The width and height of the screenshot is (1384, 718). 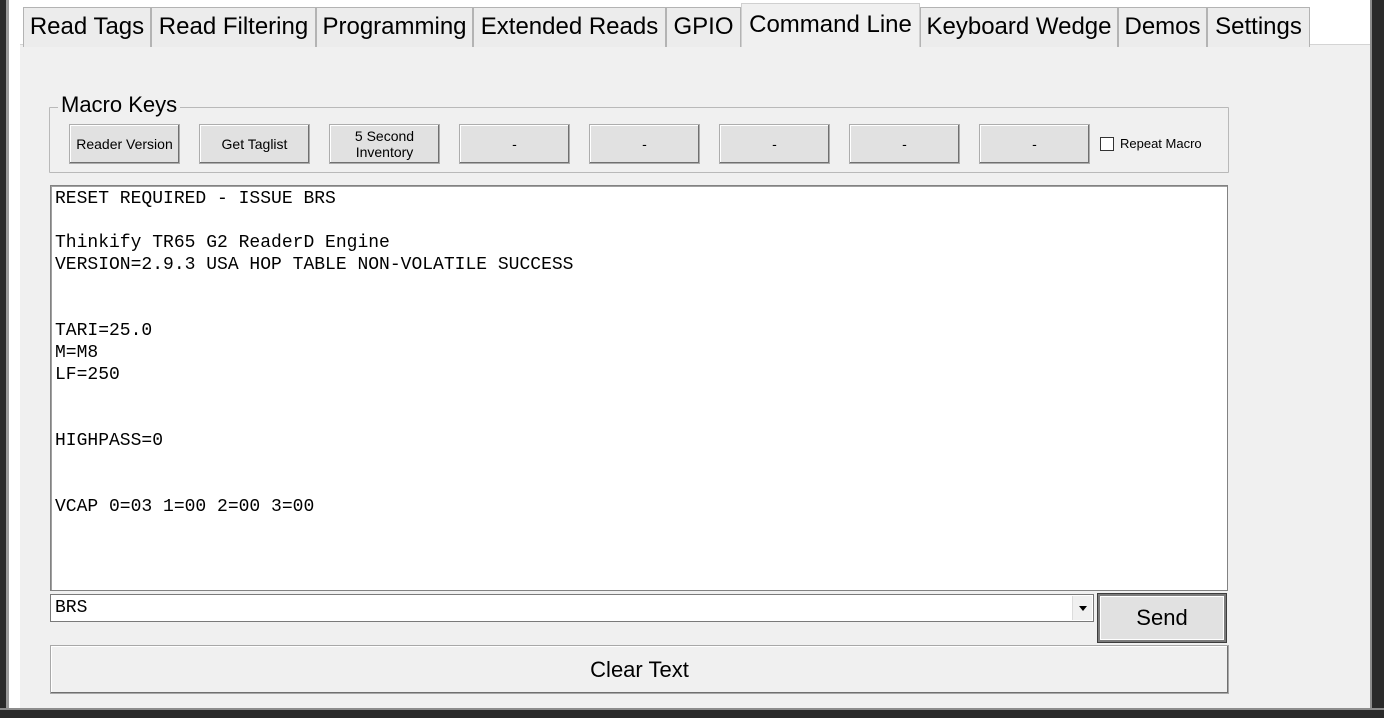 What do you see at coordinates (1377, 359) in the screenshot?
I see `window-border-right` at bounding box center [1377, 359].